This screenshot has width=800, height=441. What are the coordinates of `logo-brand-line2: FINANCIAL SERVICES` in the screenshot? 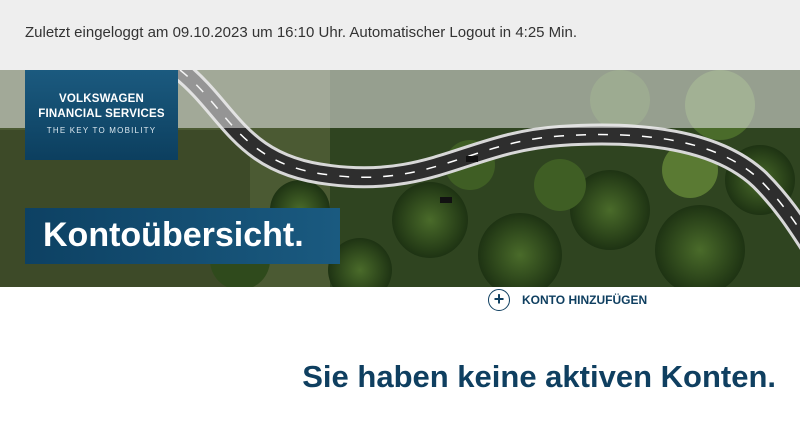 It's located at (101, 114).